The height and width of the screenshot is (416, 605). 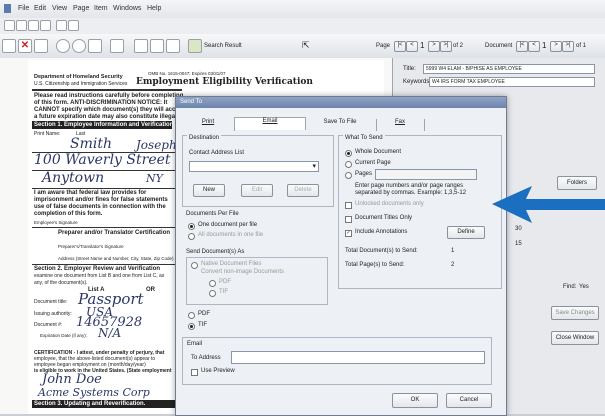 What do you see at coordinates (9, 25) in the screenshot?
I see `back-icon` at bounding box center [9, 25].